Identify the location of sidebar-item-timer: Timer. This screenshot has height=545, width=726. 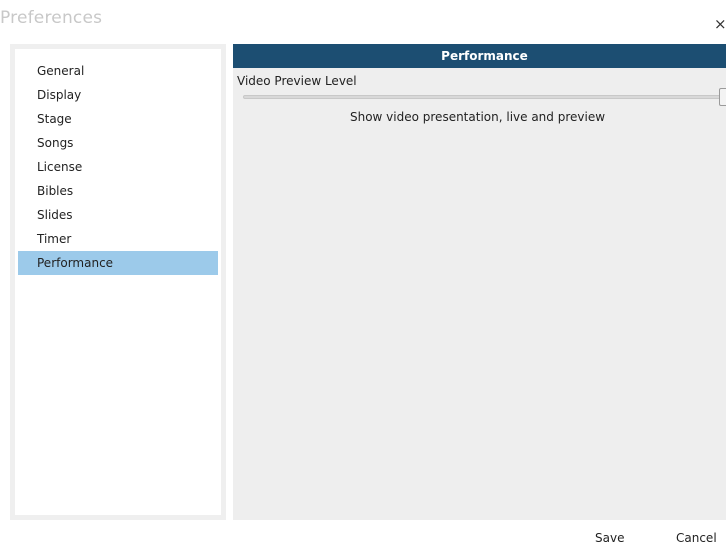
(118, 239).